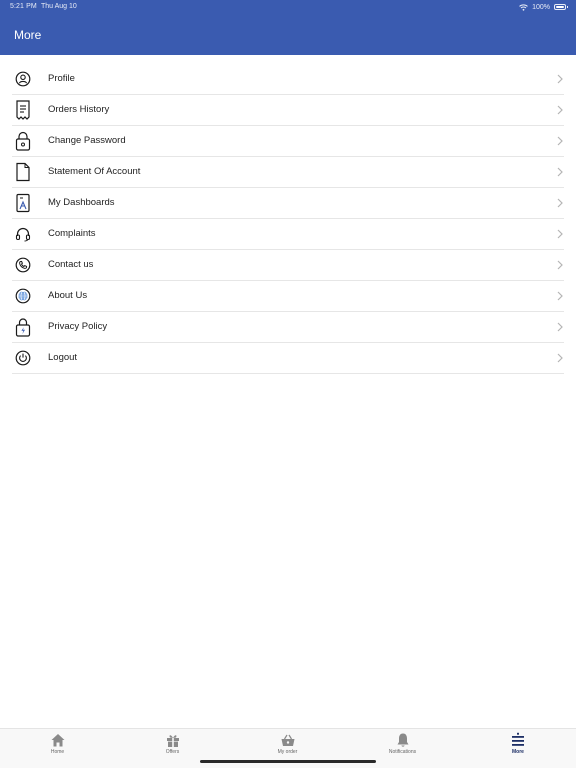 Image resolution: width=576 pixels, height=769 pixels. Describe the element at coordinates (23, 265) in the screenshot. I see `phone-icon` at that location.